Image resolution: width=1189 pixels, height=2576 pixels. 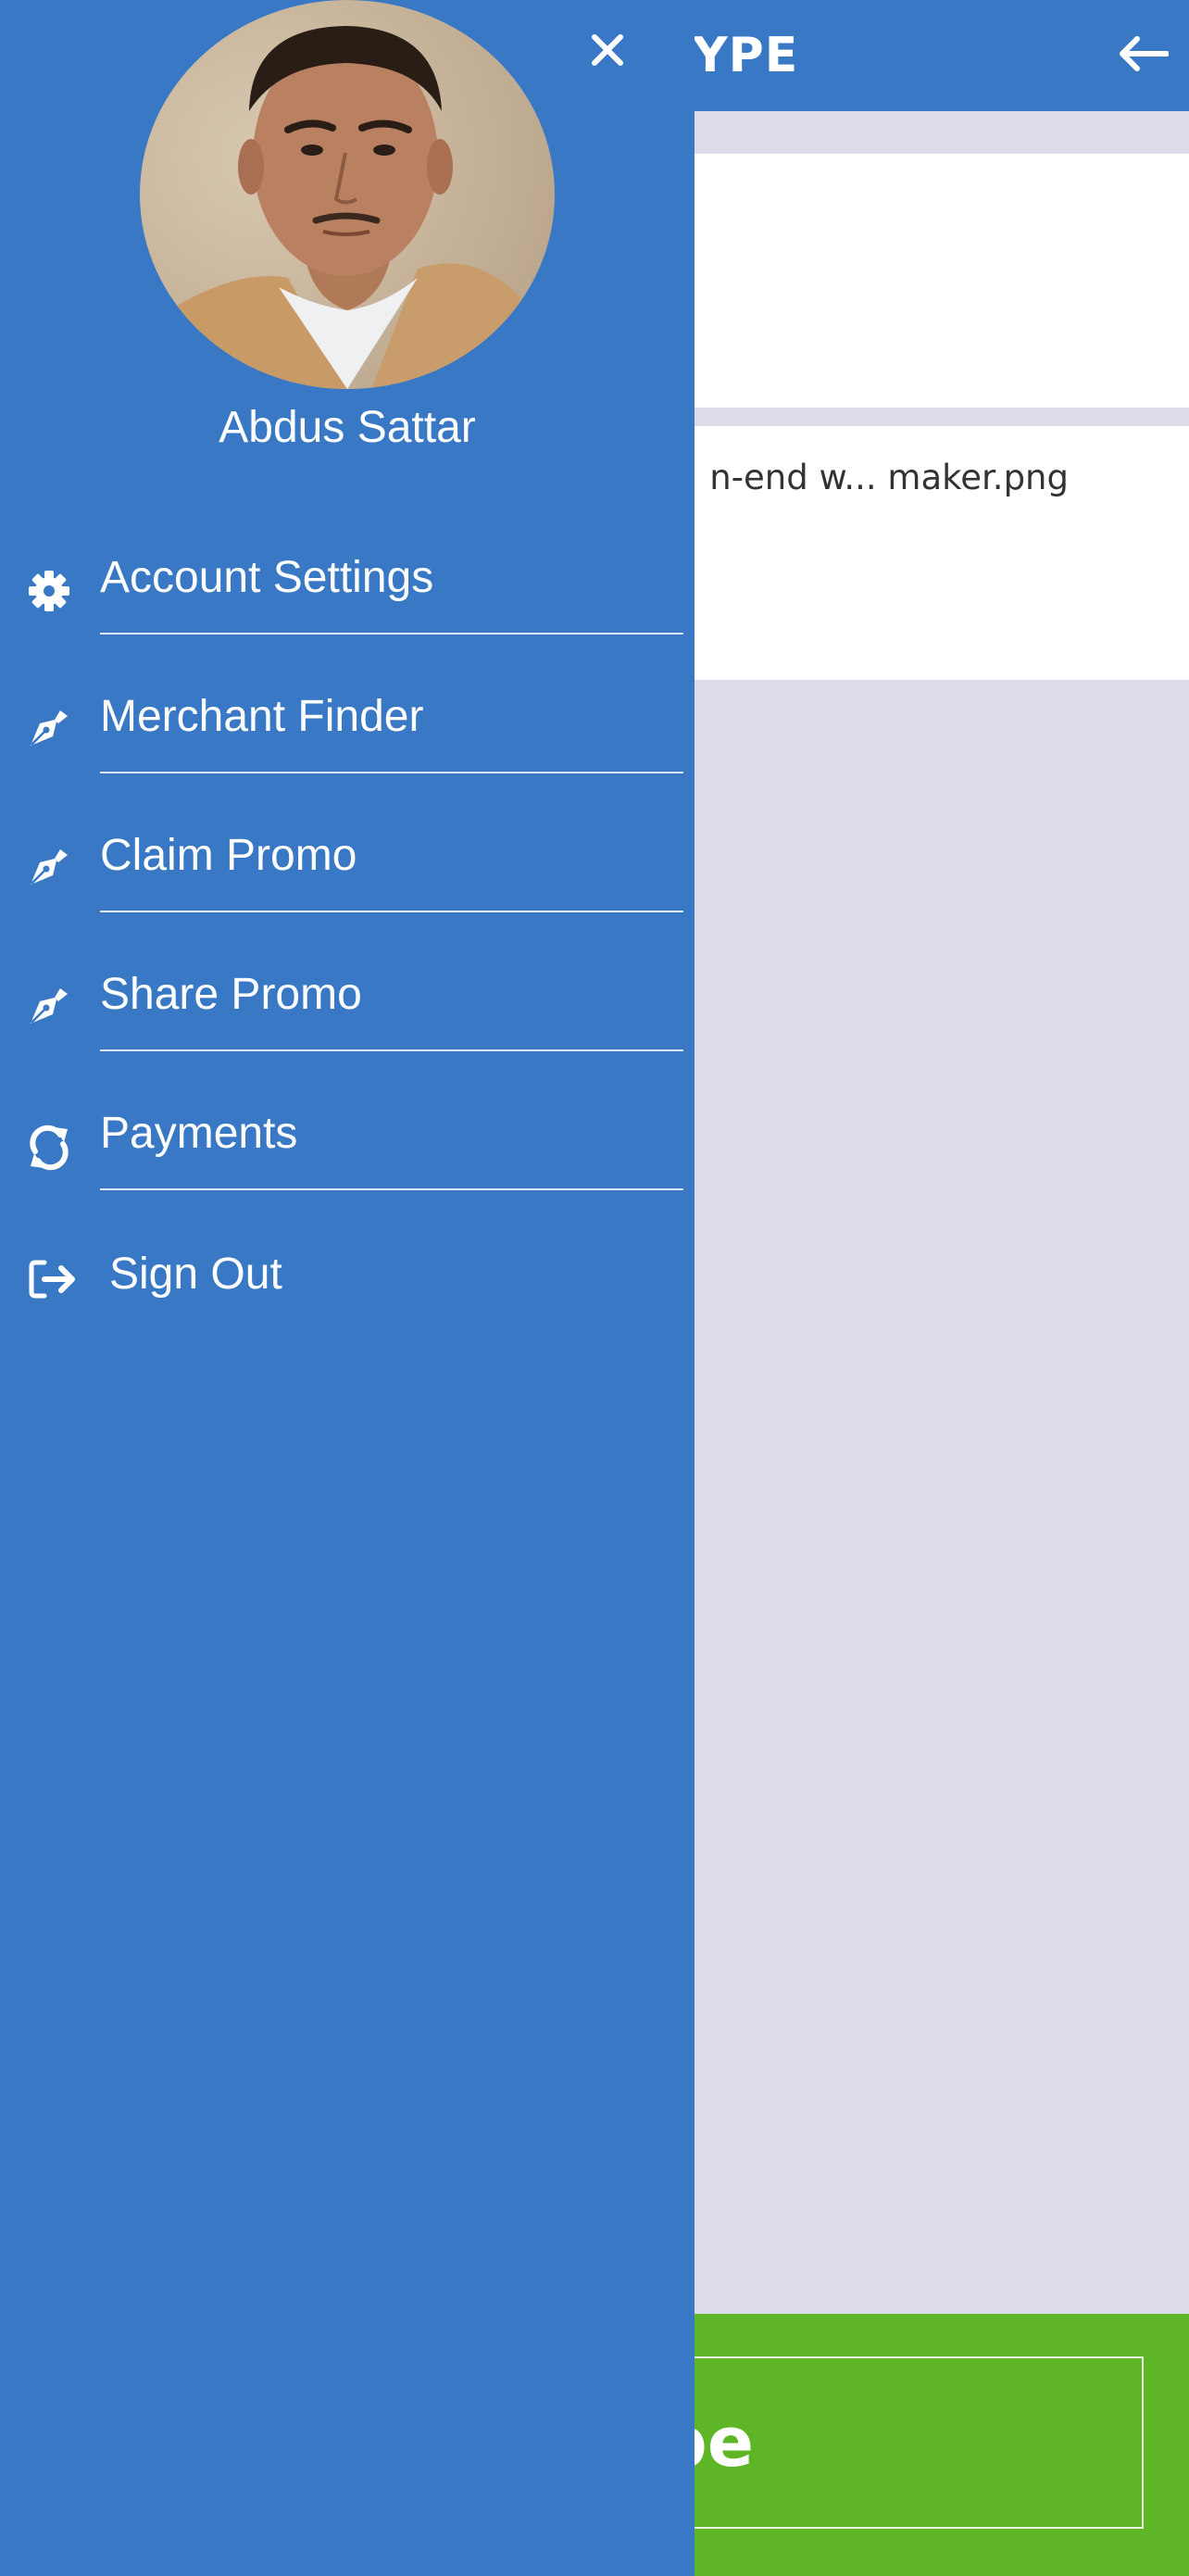 I want to click on user-name: Abdus Sattar, so click(x=347, y=427).